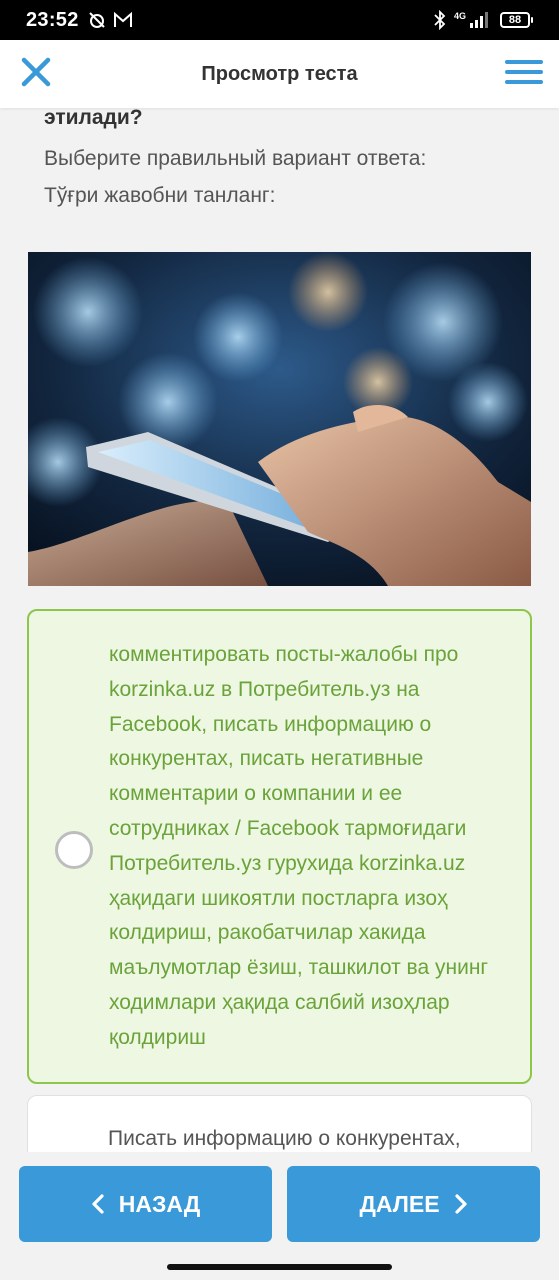 The width and height of the screenshot is (559, 1280). I want to click on gmail-icon, so click(122, 19).